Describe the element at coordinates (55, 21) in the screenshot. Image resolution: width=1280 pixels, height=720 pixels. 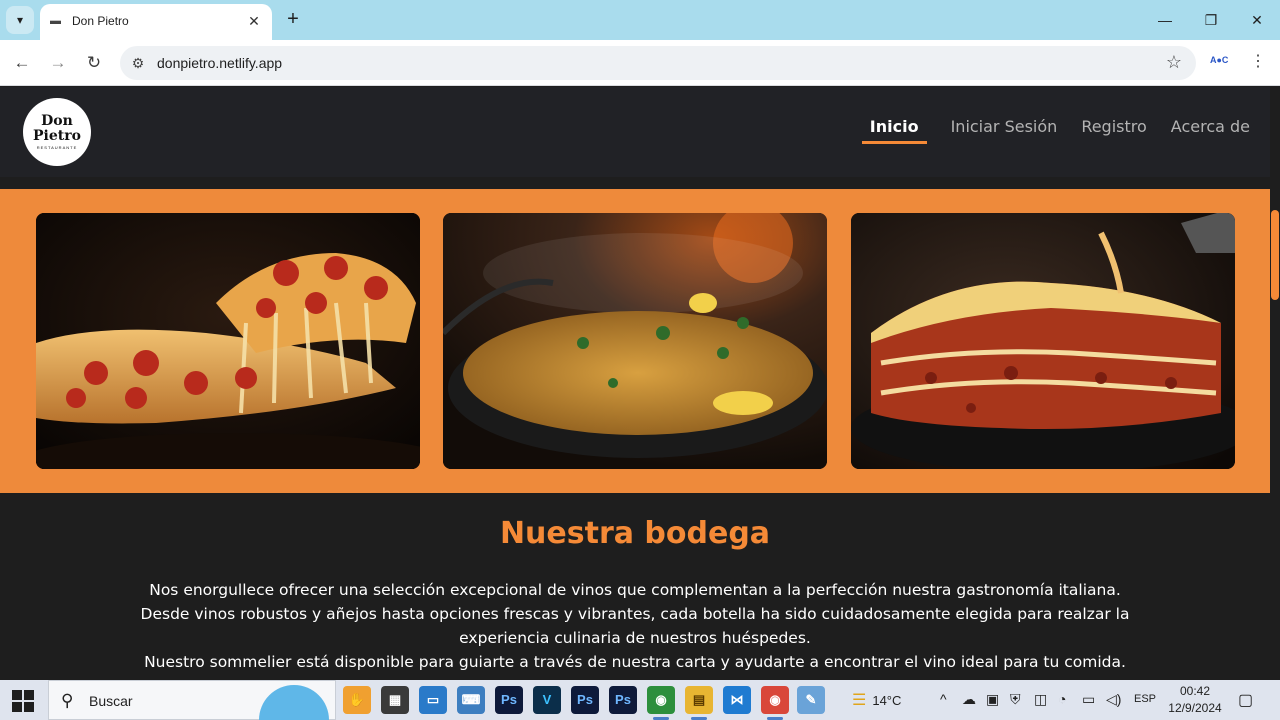
I see `tab-favicon-icon: ▬` at that location.